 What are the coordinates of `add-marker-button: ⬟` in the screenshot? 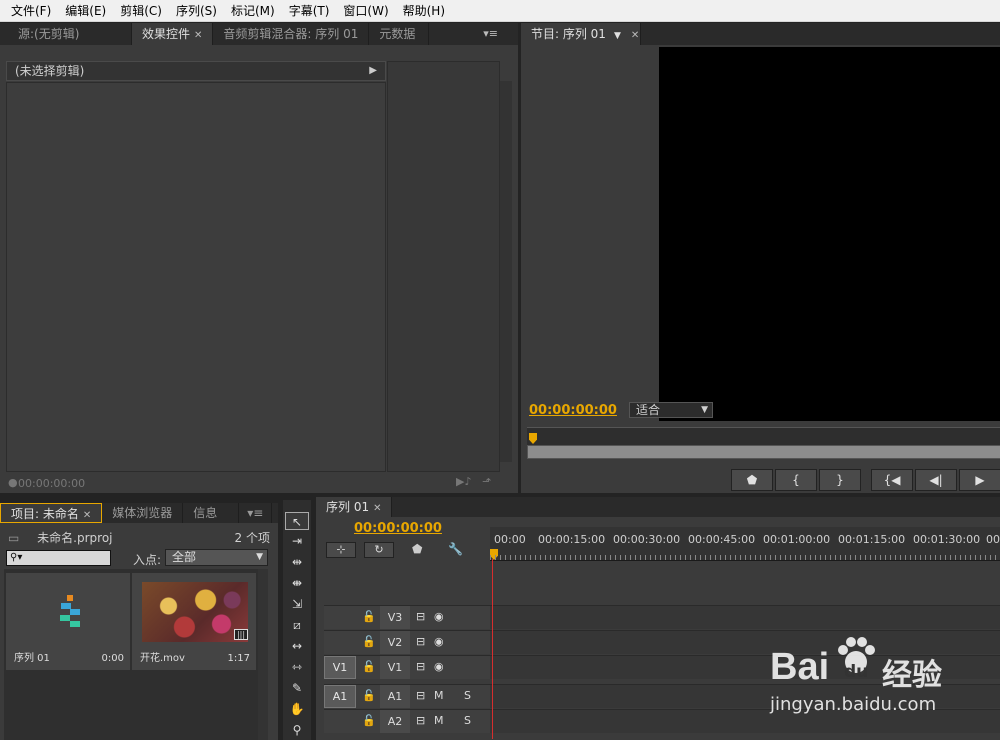 It's located at (752, 480).